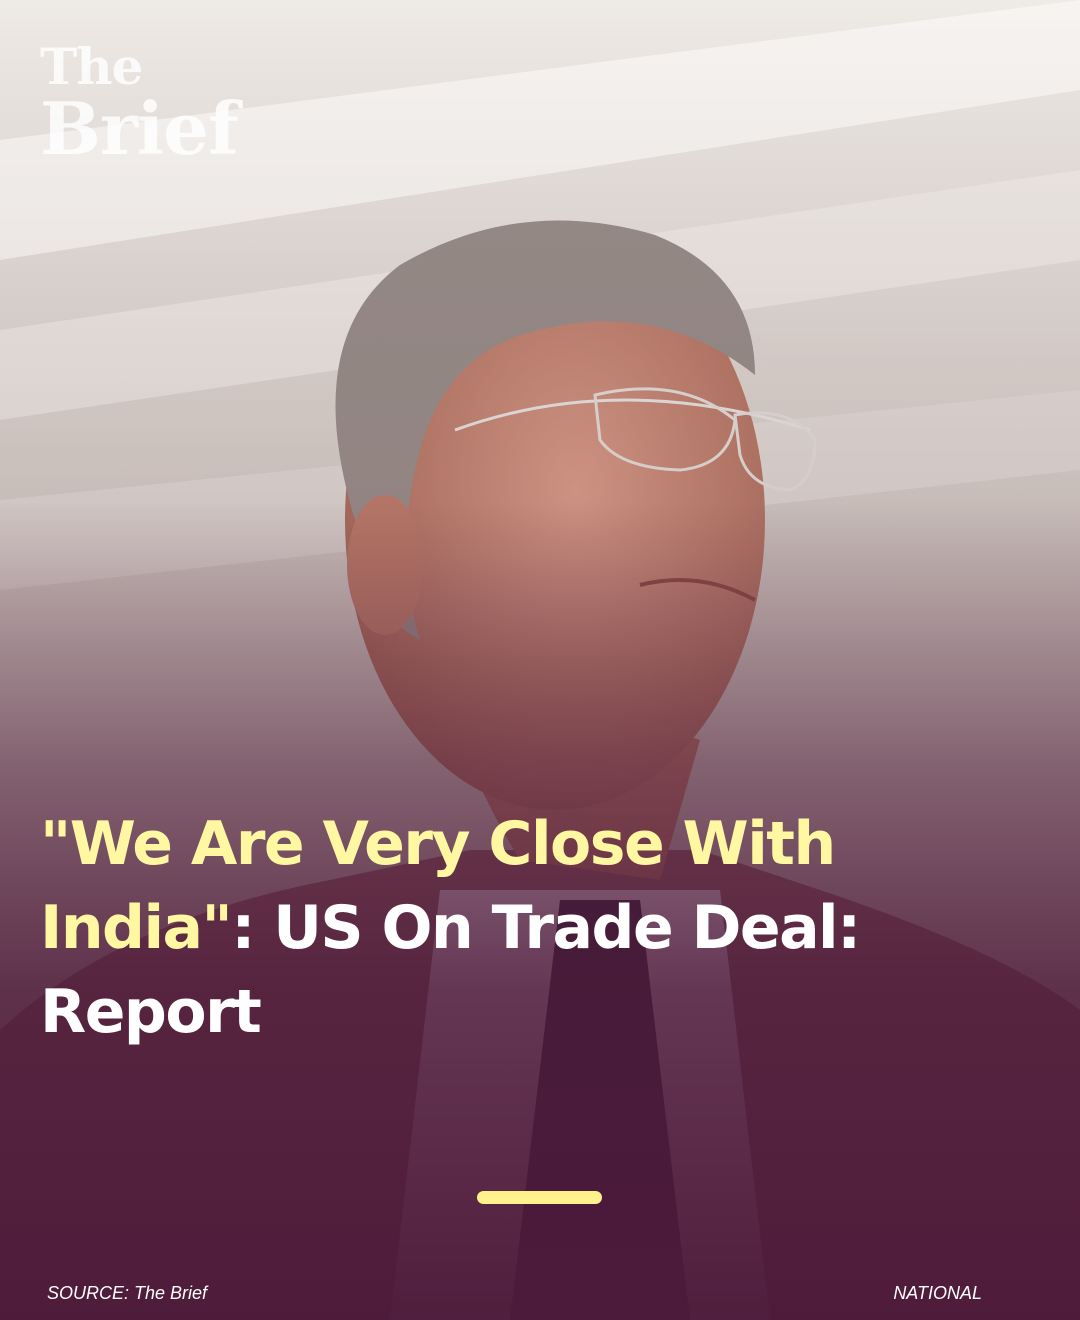  Describe the element at coordinates (539, 1197) in the screenshot. I see `slide-indicator` at that location.